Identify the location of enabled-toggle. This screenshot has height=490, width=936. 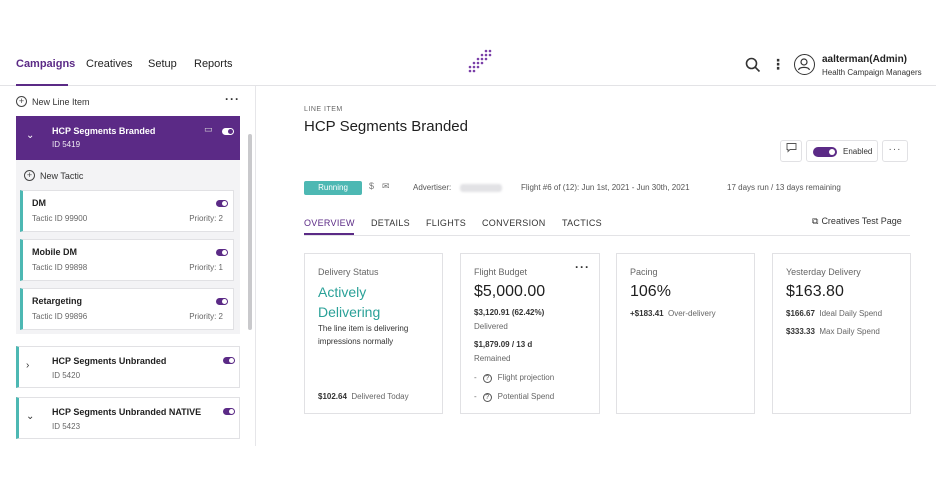
(825, 152).